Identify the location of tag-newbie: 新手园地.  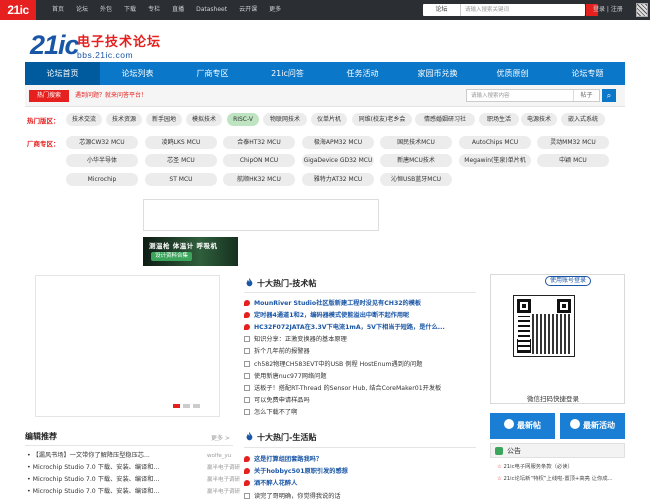
(164, 119).